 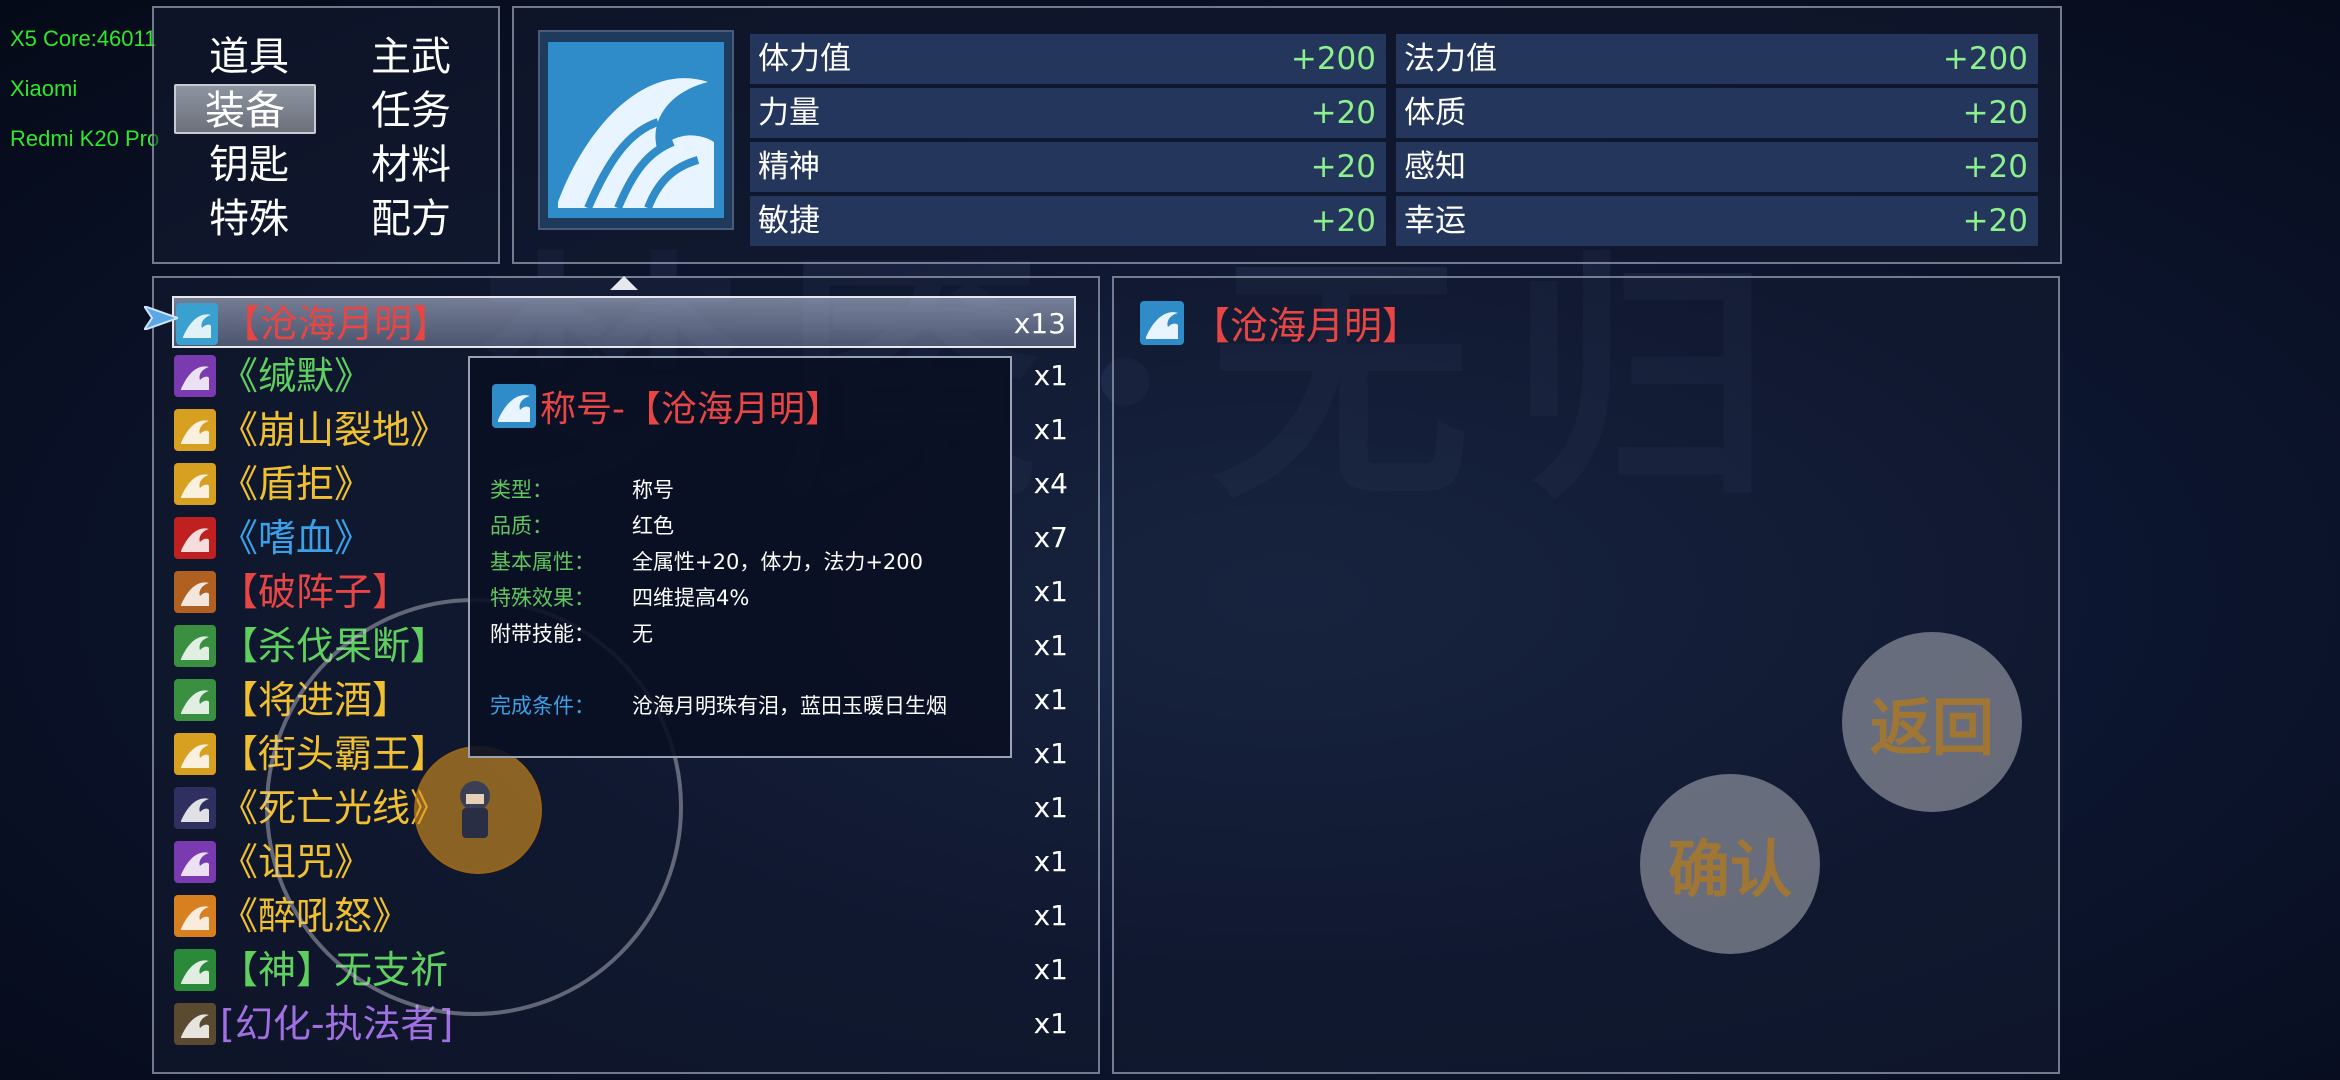 What do you see at coordinates (1306, 326) in the screenshot?
I see `detail-title-text: 【沧海月明】` at bounding box center [1306, 326].